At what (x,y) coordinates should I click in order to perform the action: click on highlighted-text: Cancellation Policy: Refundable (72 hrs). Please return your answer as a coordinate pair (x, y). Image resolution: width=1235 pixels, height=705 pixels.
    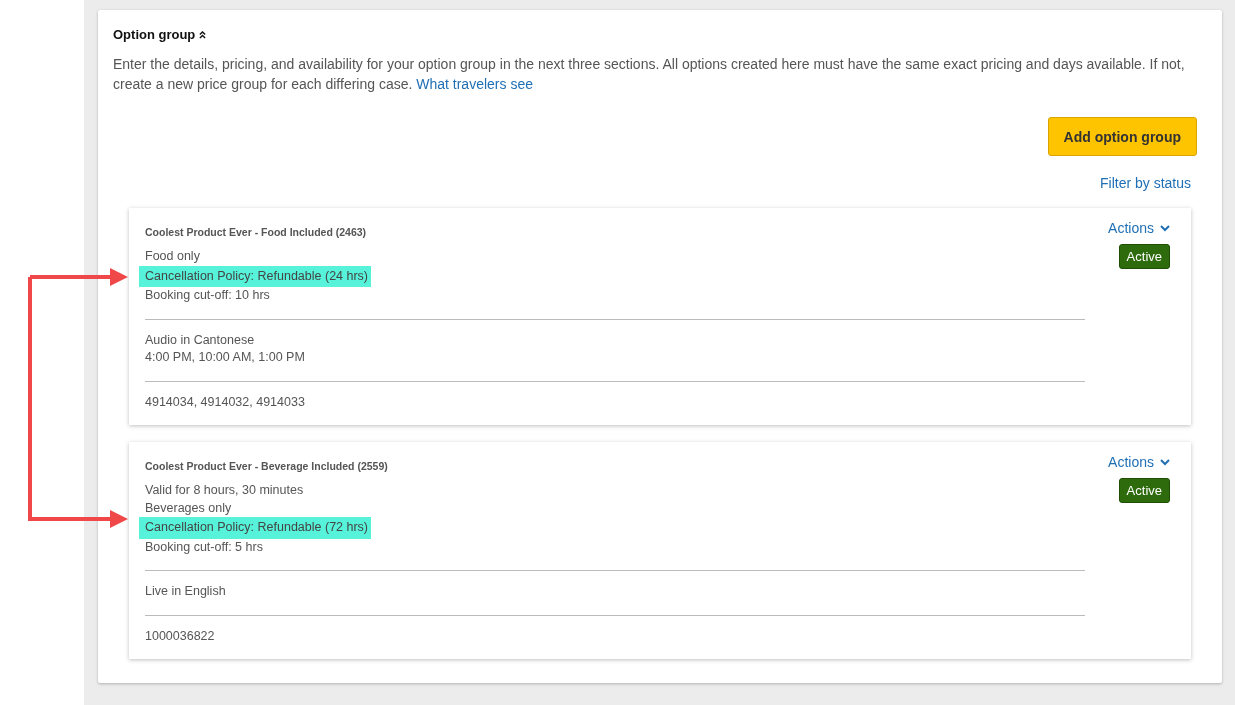
    Looking at the image, I should click on (255, 528).